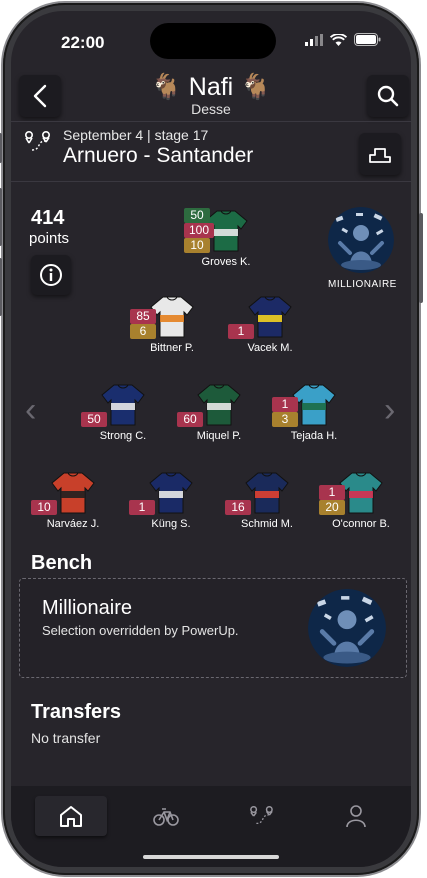 This screenshot has height=878, width=427. What do you see at coordinates (332, 507) in the screenshot?
I see `points-badge: 20` at bounding box center [332, 507].